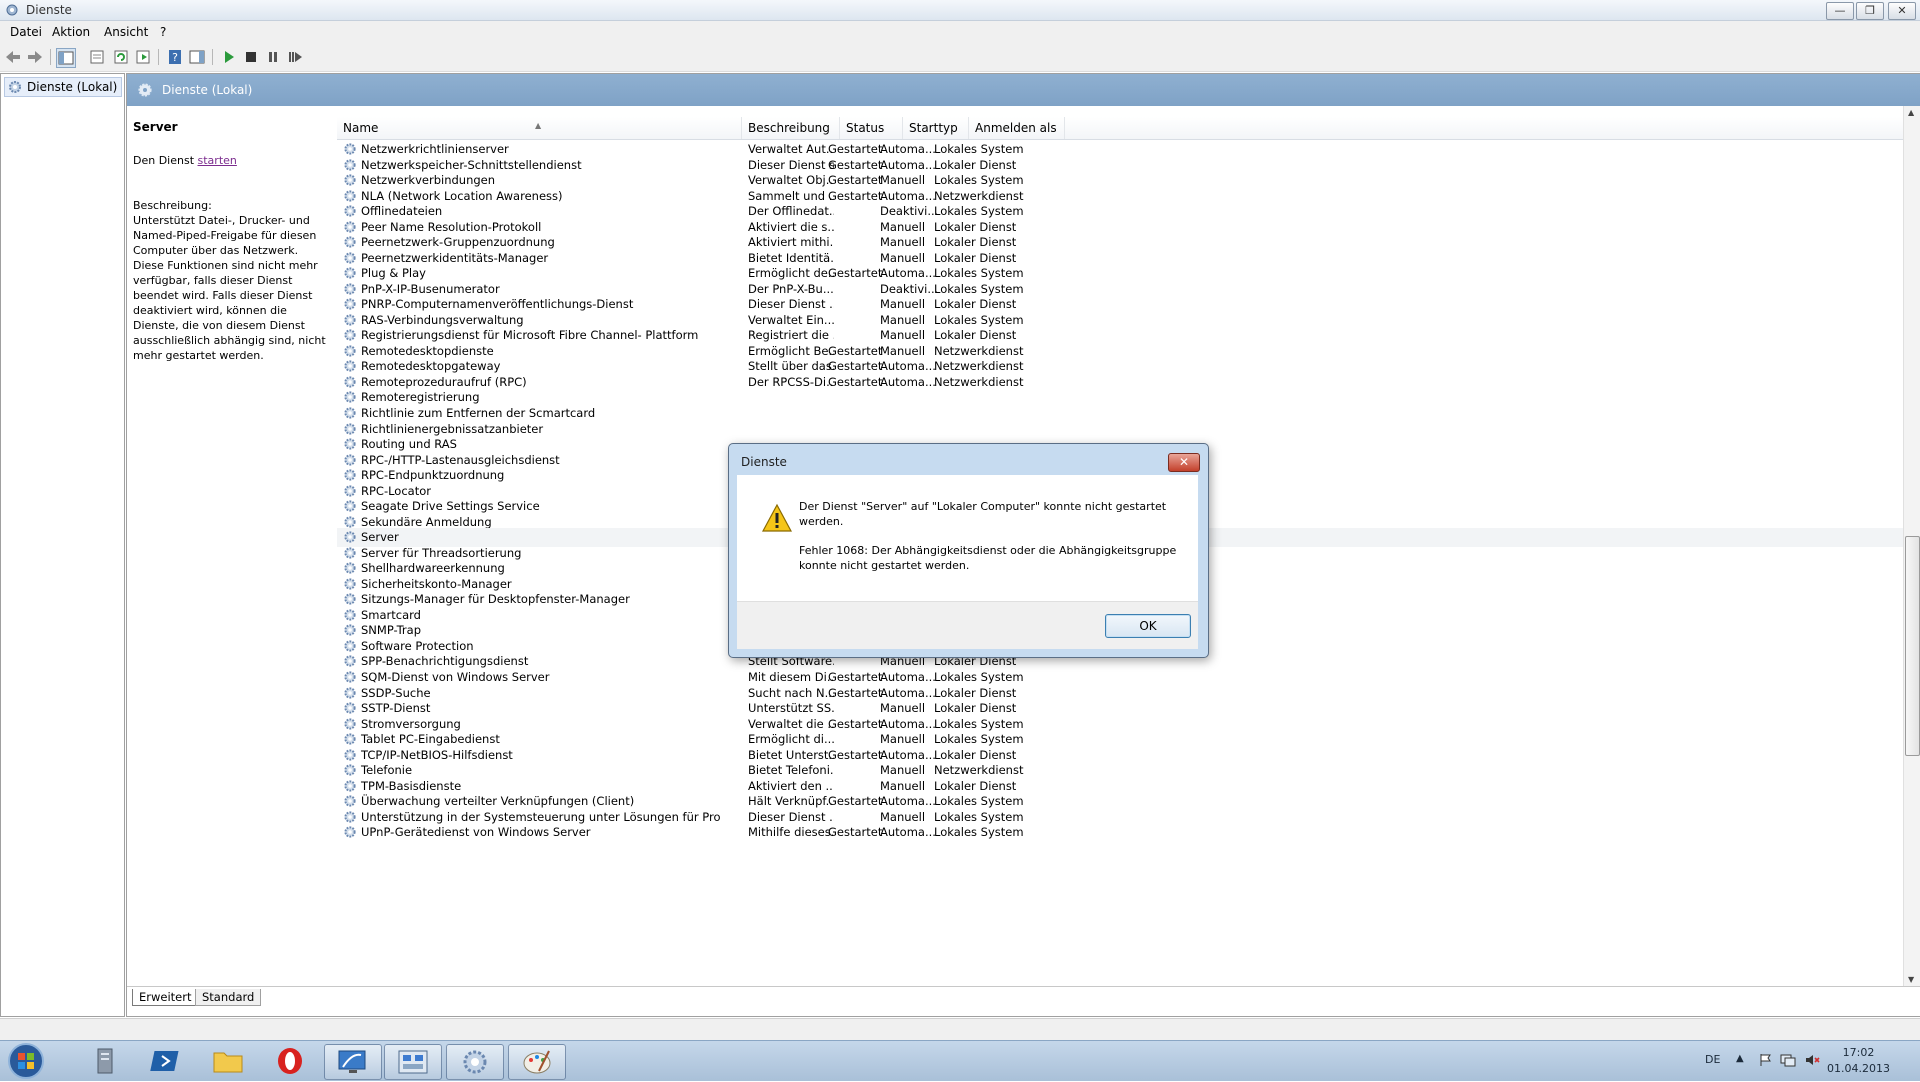 The height and width of the screenshot is (1082, 1920). I want to click on service-name: RPC-/HTTP-Lastenausgleichsdienst, so click(460, 459).